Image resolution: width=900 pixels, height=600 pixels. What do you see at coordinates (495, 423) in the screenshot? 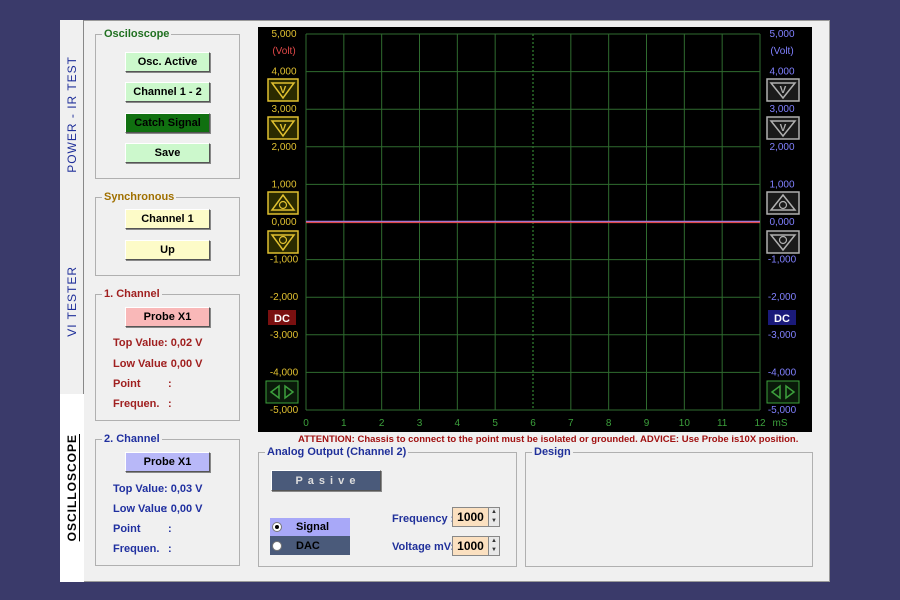
I see `x-tick-label: 5` at bounding box center [495, 423].